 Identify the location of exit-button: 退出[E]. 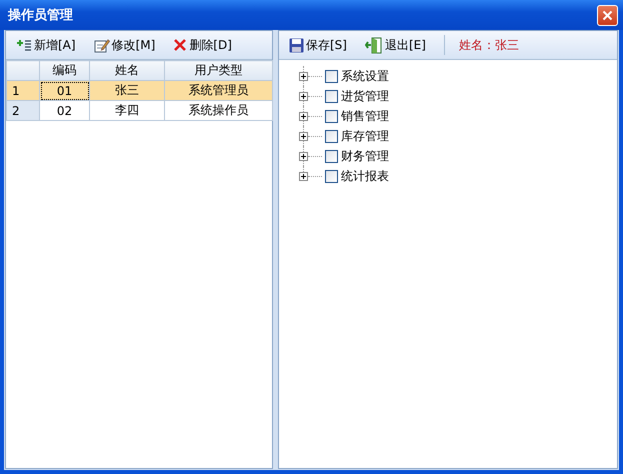
(395, 45).